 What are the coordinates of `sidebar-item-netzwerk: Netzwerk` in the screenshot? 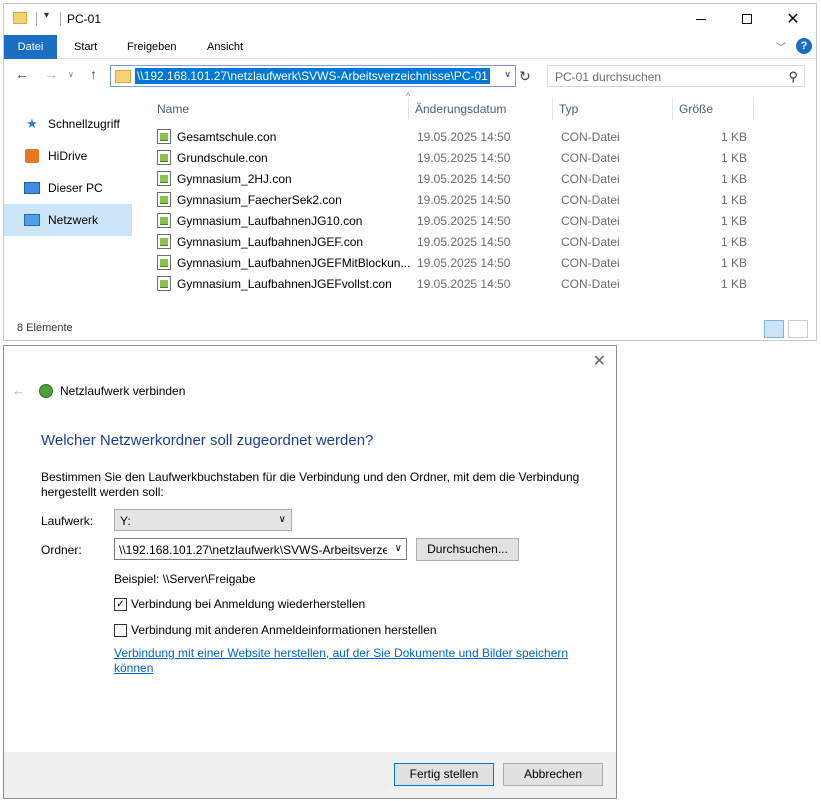 It's located at (68, 220).